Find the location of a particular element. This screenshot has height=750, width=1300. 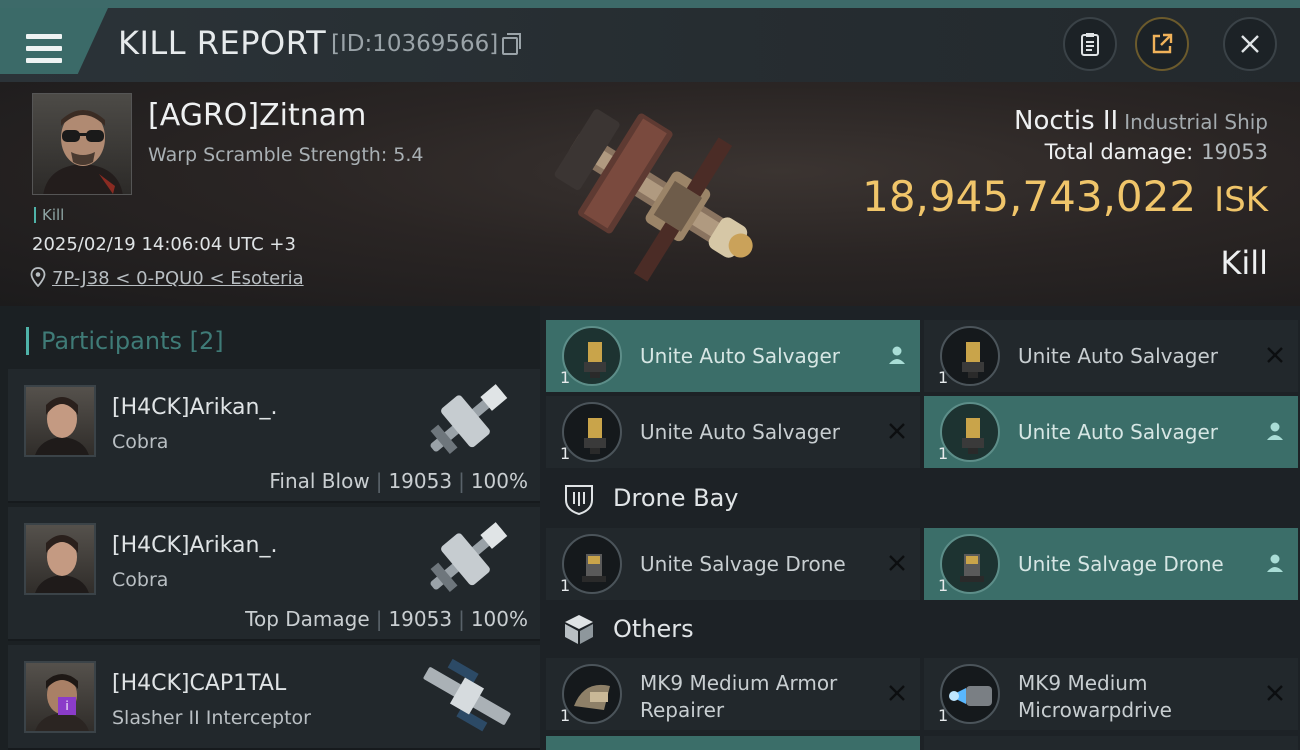

drone-bay-icon is located at coordinates (579, 500).